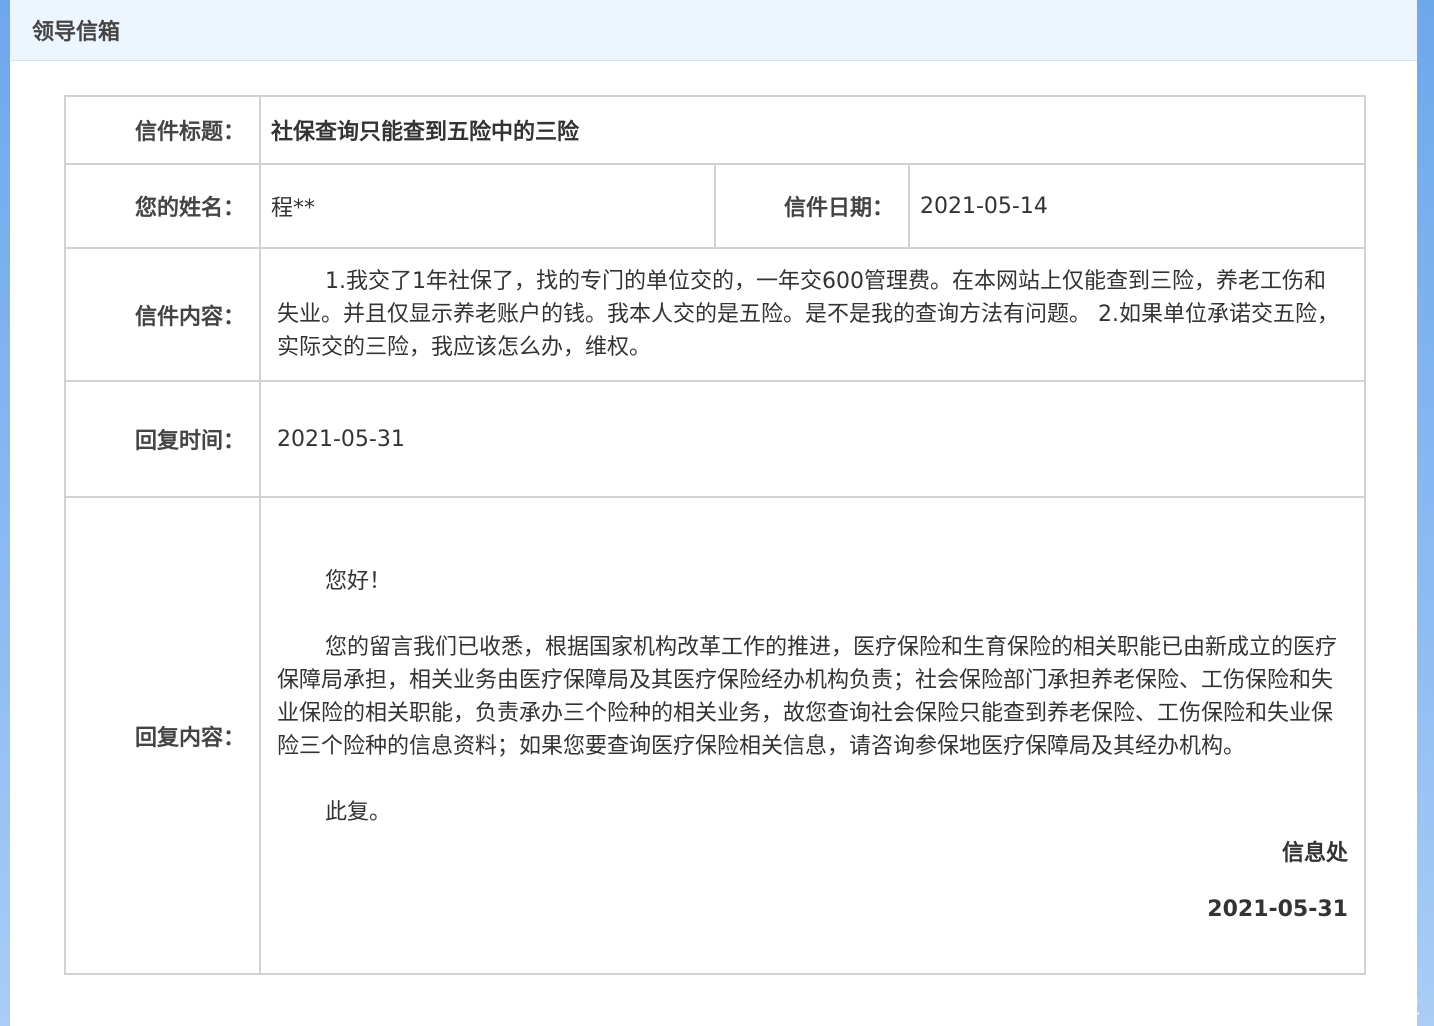 The width and height of the screenshot is (1434, 1026). I want to click on name-date-row: 您的姓名： 程** 信件日期： 2021-05-14, so click(715, 206).